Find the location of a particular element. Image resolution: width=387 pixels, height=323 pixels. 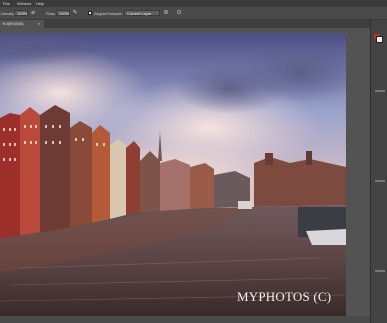

menu-bar: Fbe Window Help is located at coordinates (193, 3).